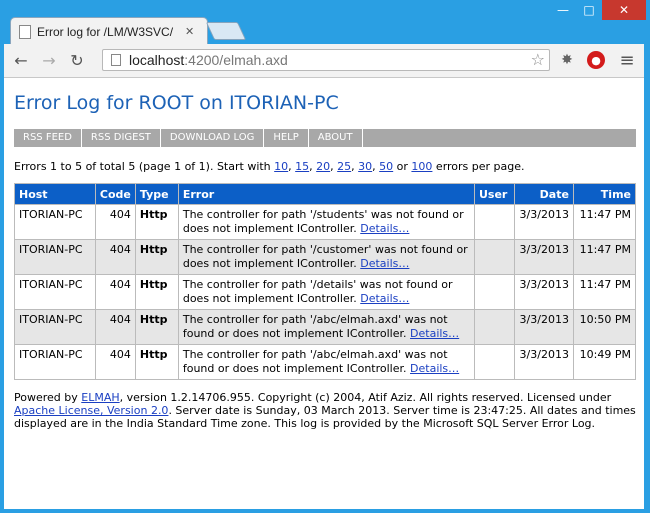 Image resolution: width=650 pixels, height=513 pixels. What do you see at coordinates (421, 166) in the screenshot?
I see `page-size-link: 100` at bounding box center [421, 166].